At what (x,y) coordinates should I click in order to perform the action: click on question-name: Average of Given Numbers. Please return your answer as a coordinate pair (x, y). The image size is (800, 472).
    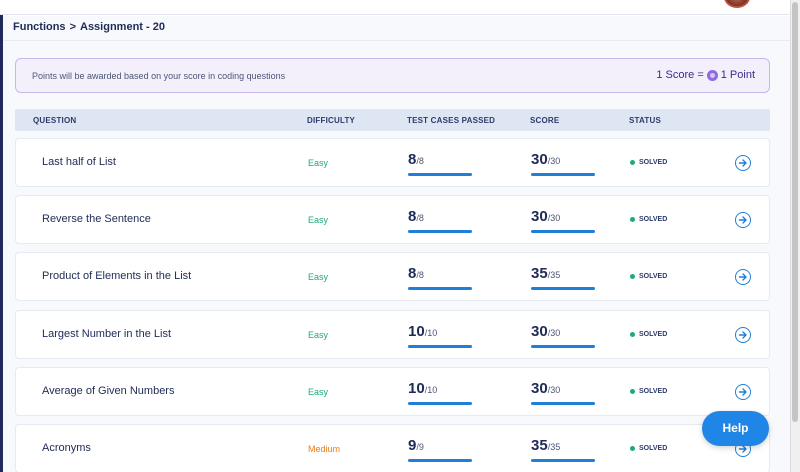
    Looking at the image, I should click on (108, 391).